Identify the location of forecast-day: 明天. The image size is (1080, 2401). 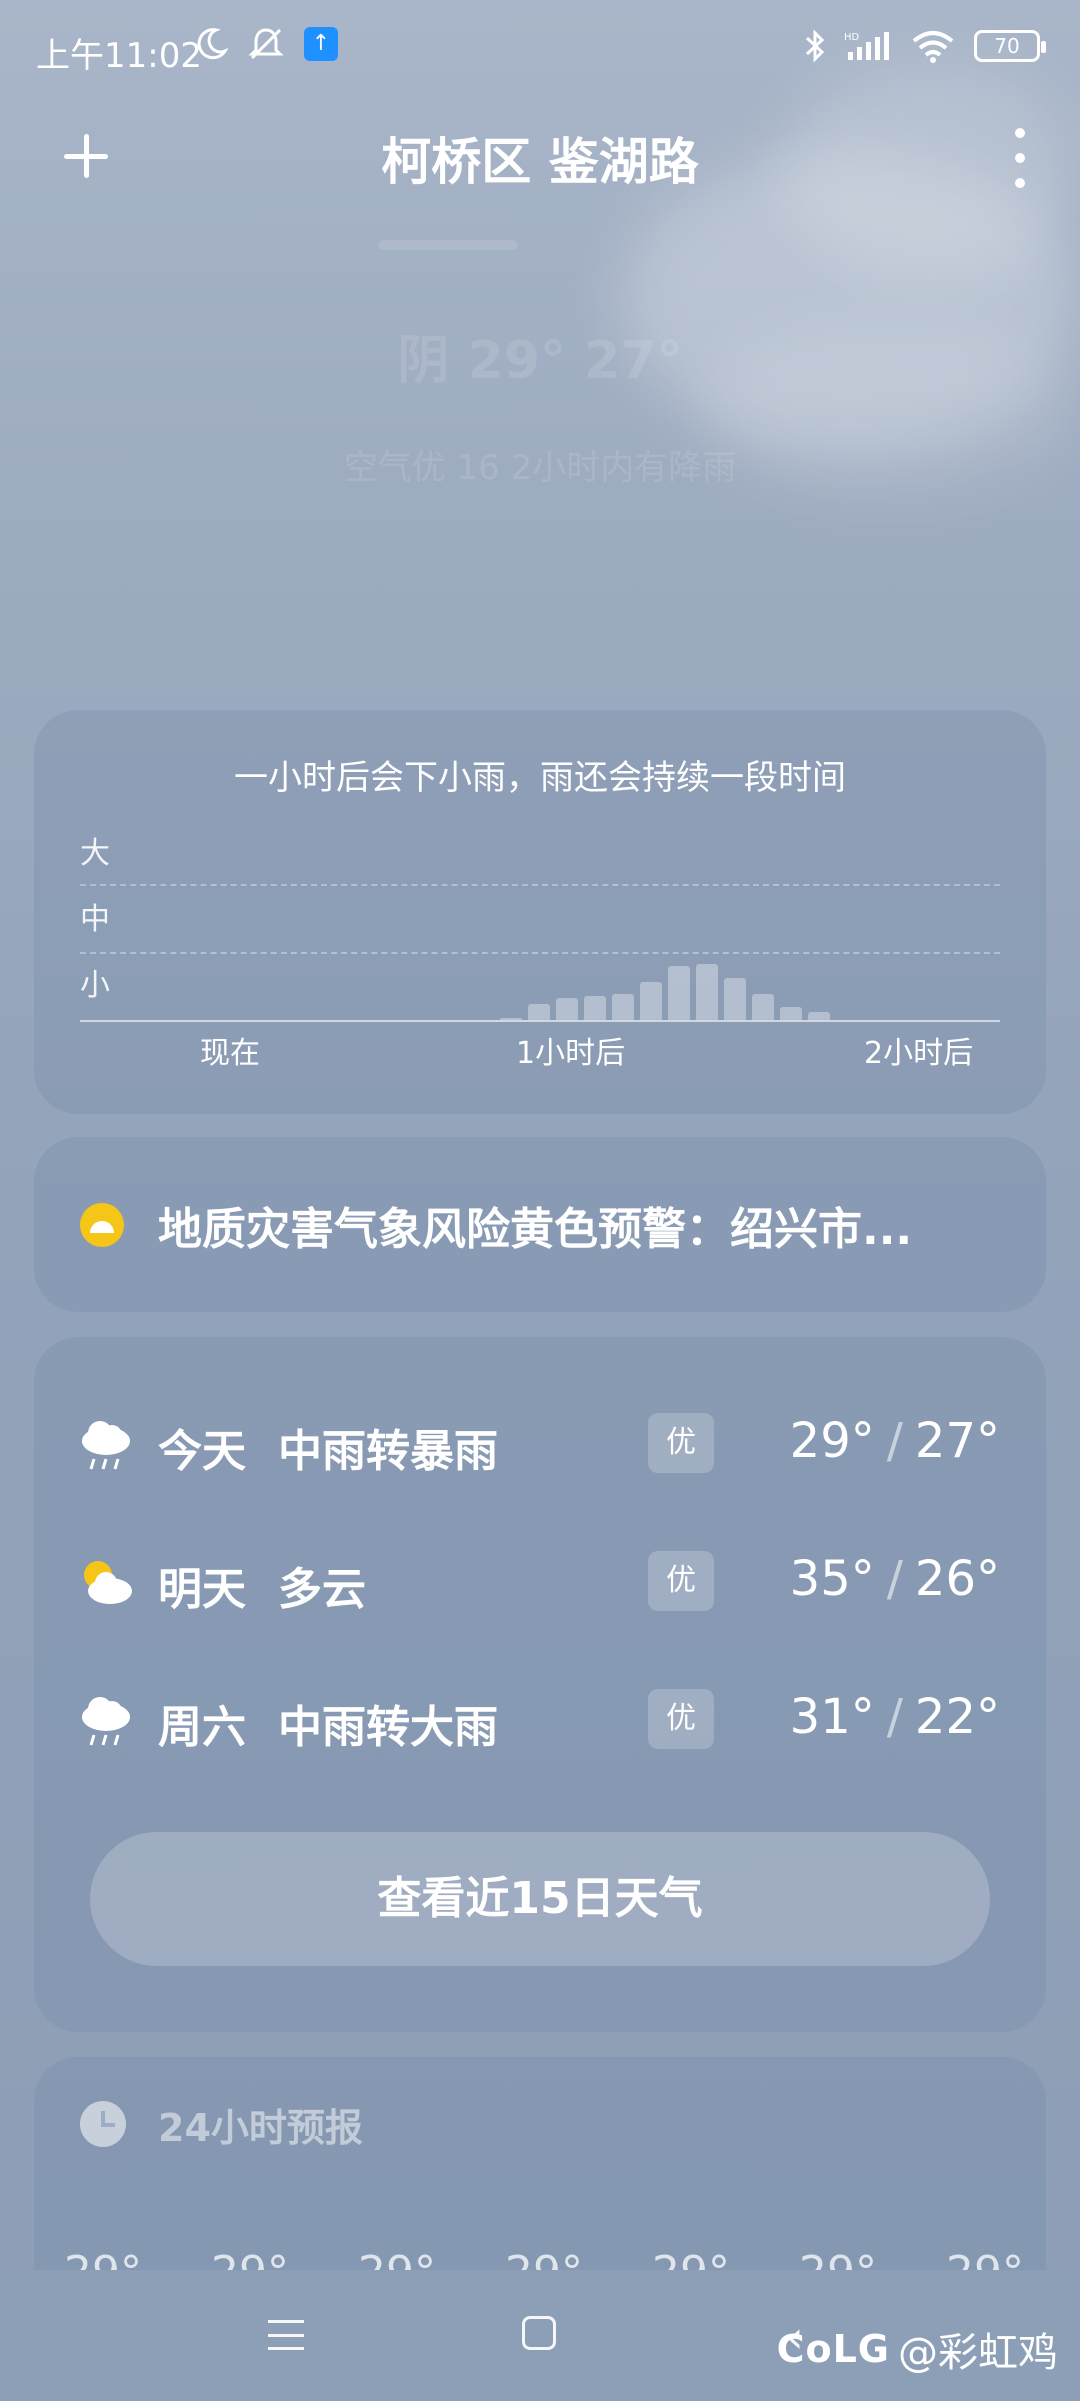
(202, 1589).